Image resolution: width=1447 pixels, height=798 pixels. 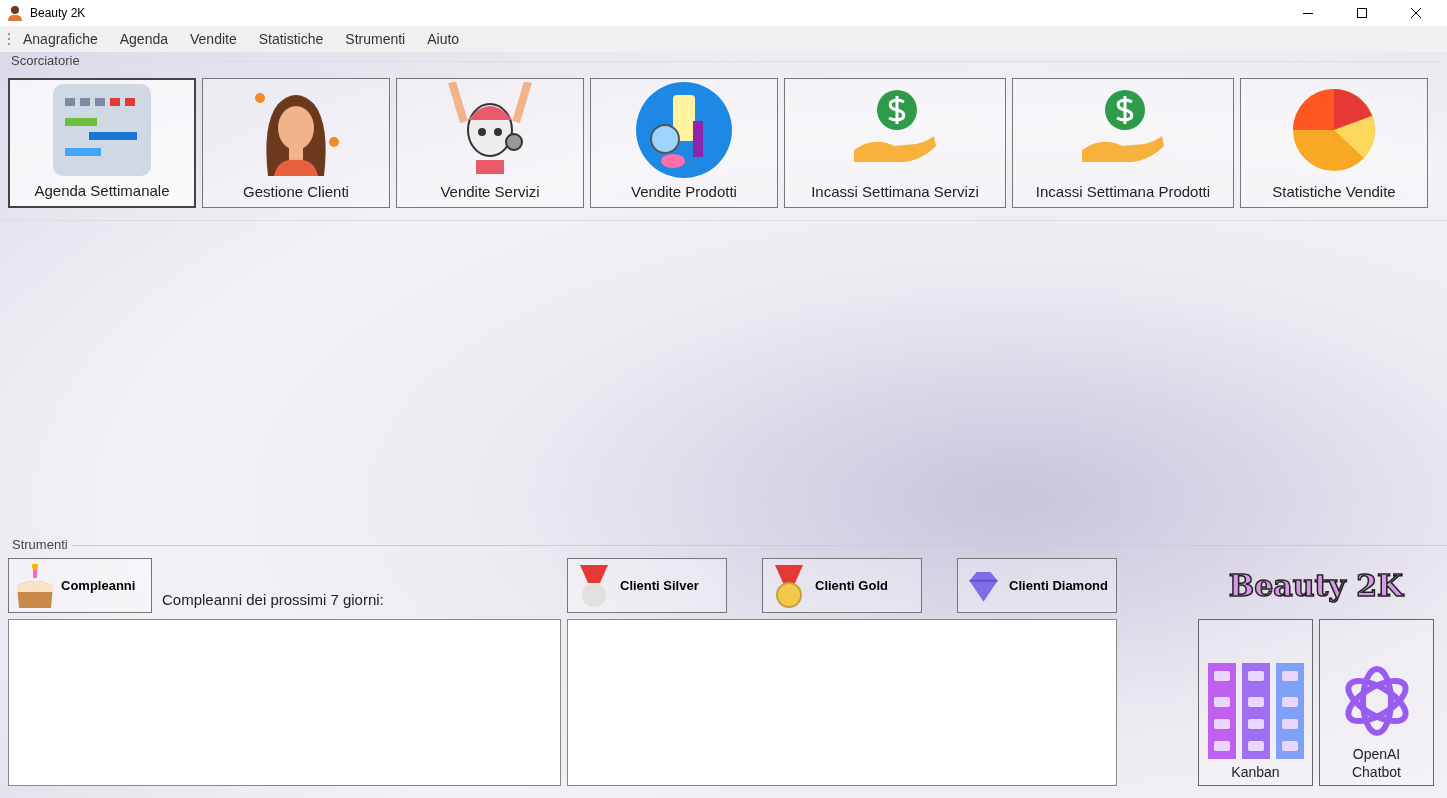 I want to click on cake-icon, so click(x=35, y=585).